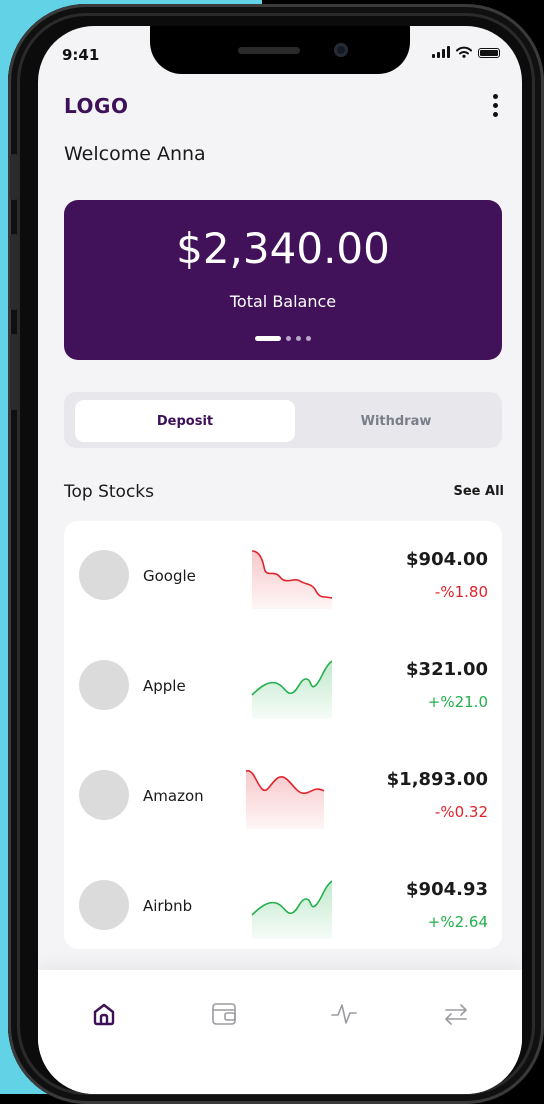 Image resolution: width=544 pixels, height=1104 pixels. What do you see at coordinates (283, 248) in the screenshot?
I see `balance-amount: $2,340.00` at bounding box center [283, 248].